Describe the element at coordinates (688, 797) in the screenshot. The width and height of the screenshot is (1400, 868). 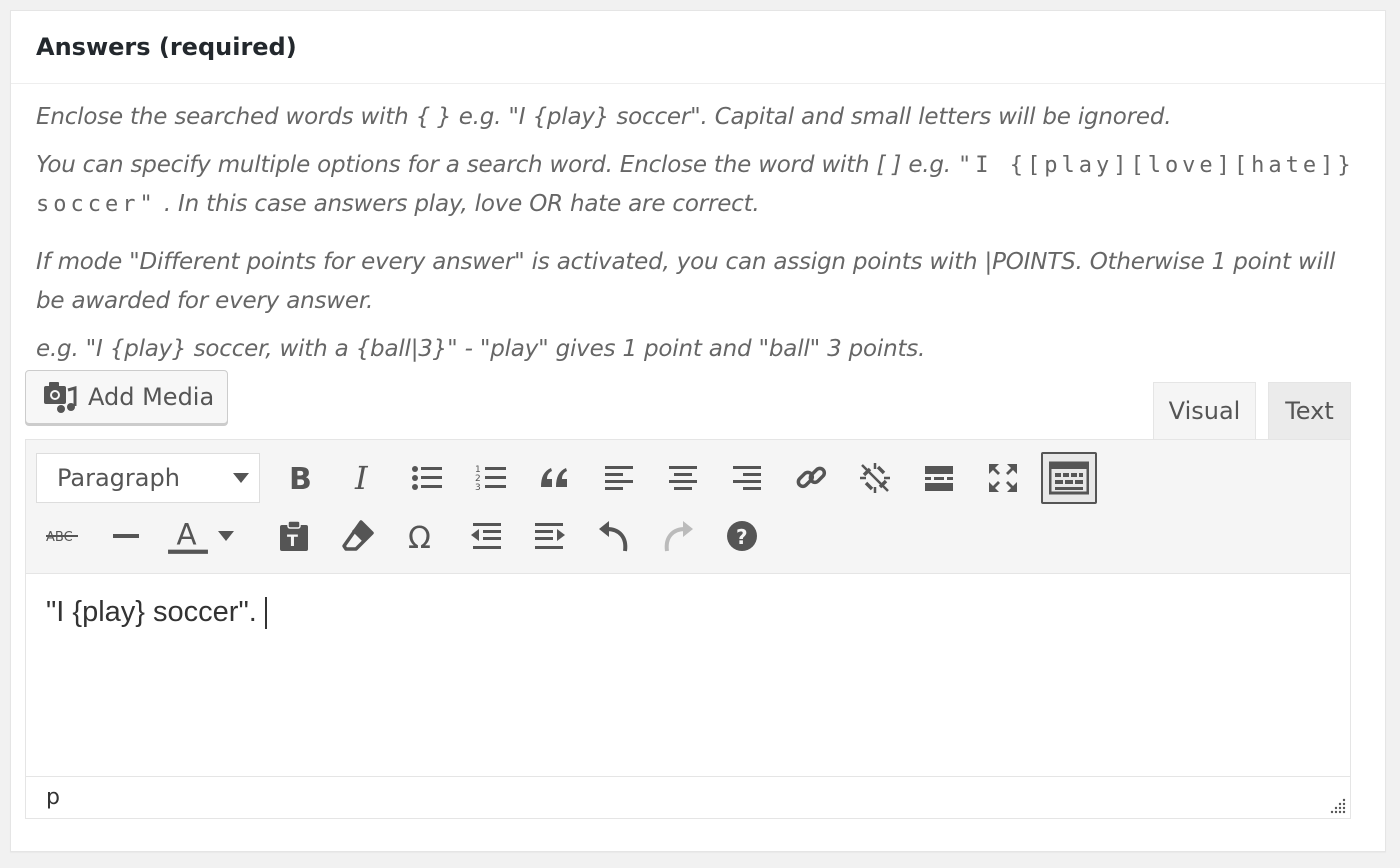
I see `editor-statusbar: p` at that location.